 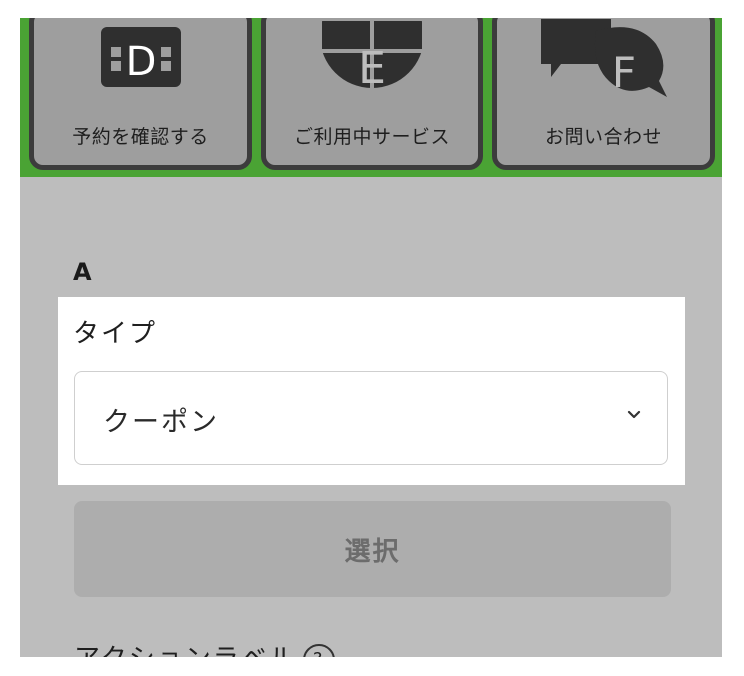 I want to click on type-select: クーポン, so click(x=371, y=418).